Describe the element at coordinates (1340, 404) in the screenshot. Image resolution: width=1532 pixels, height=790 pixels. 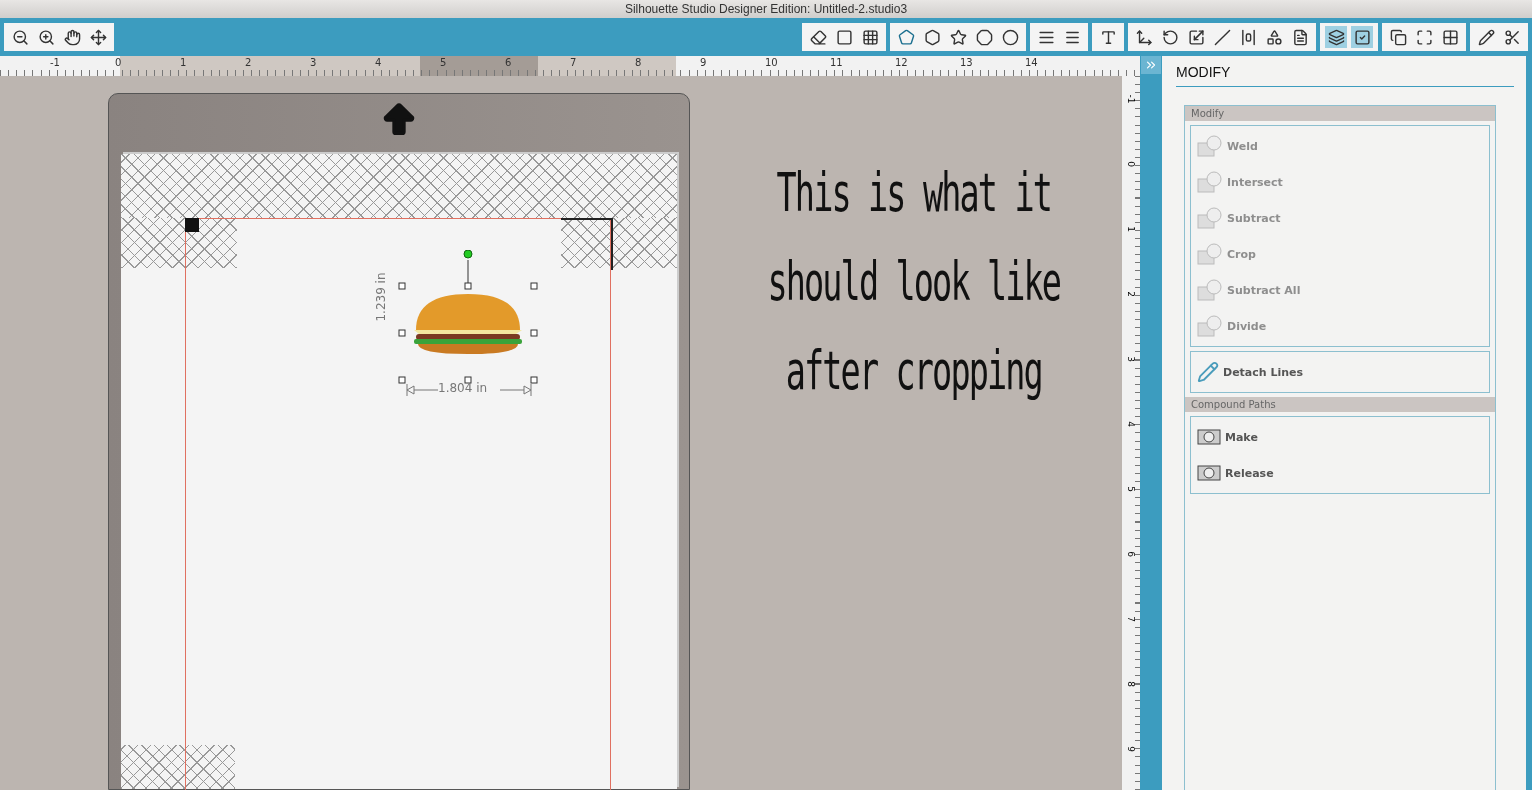
I see `section-header: Compound Paths` at that location.